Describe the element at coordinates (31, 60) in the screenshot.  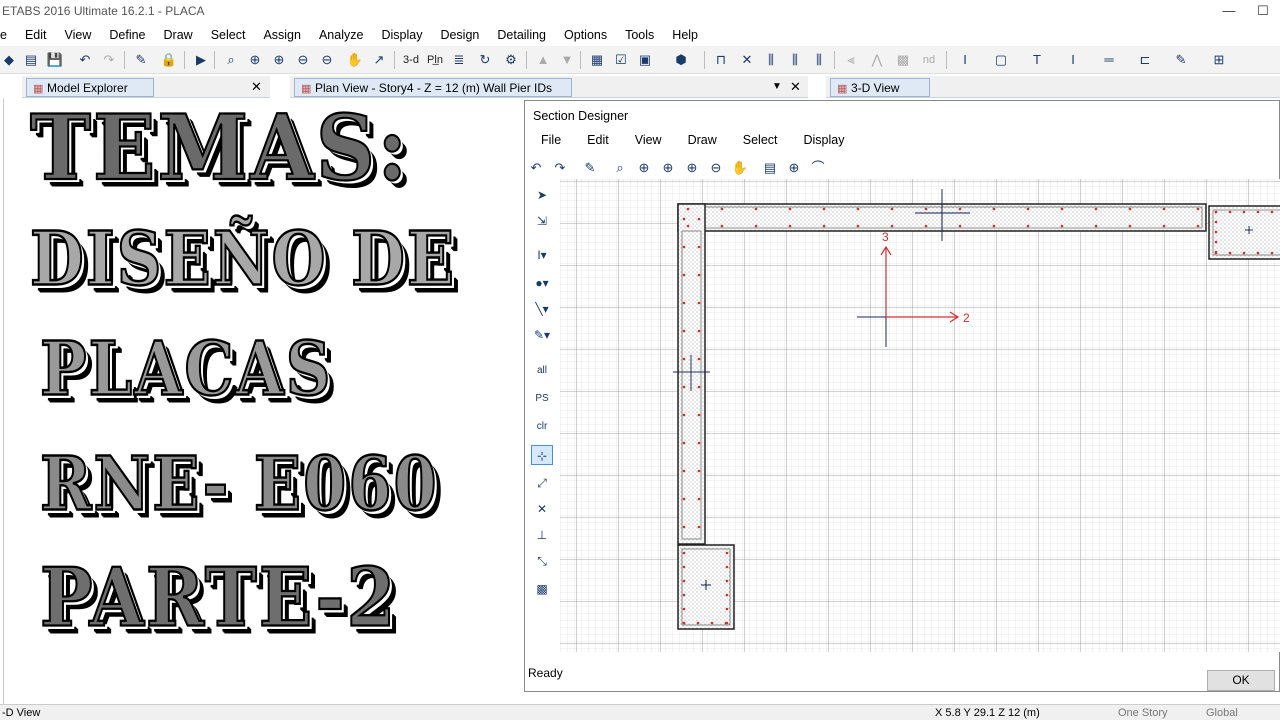
I see `new-icon: ▤` at that location.